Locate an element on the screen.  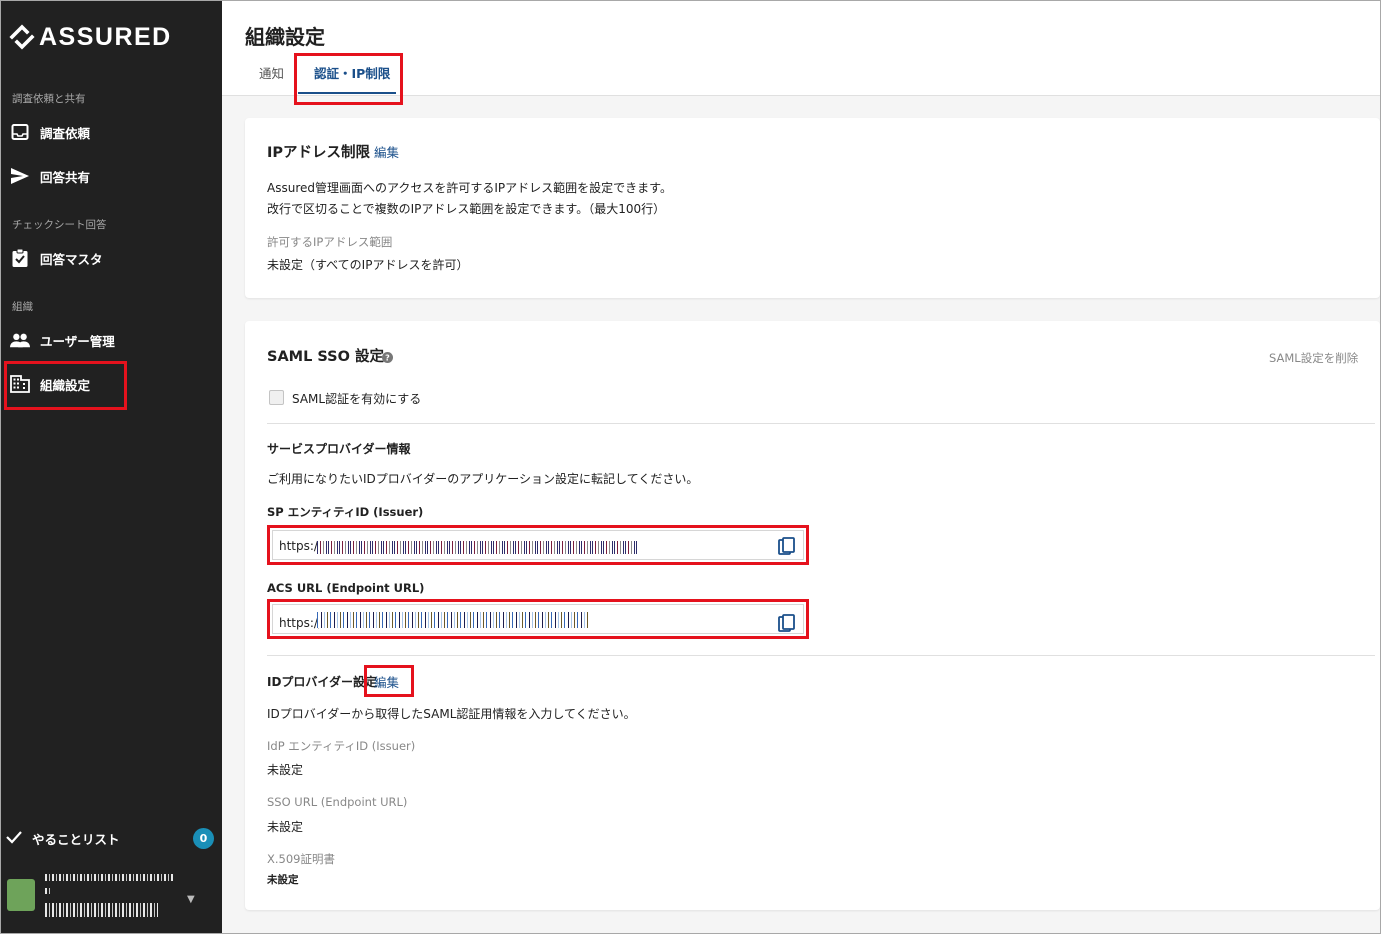
brand-logo: ASSURED is located at coordinates (90, 37).